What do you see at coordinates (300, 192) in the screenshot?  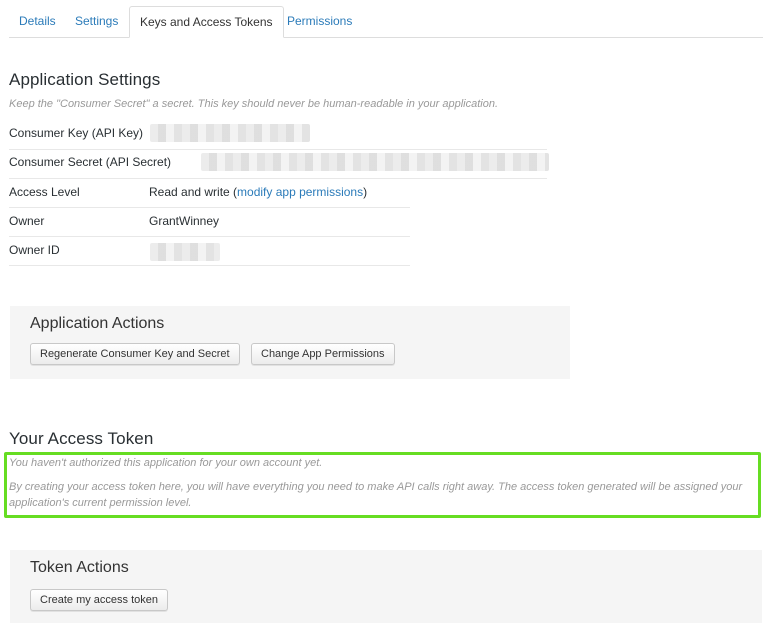 I see `modify-app-permissions-link: modify app permissions` at bounding box center [300, 192].